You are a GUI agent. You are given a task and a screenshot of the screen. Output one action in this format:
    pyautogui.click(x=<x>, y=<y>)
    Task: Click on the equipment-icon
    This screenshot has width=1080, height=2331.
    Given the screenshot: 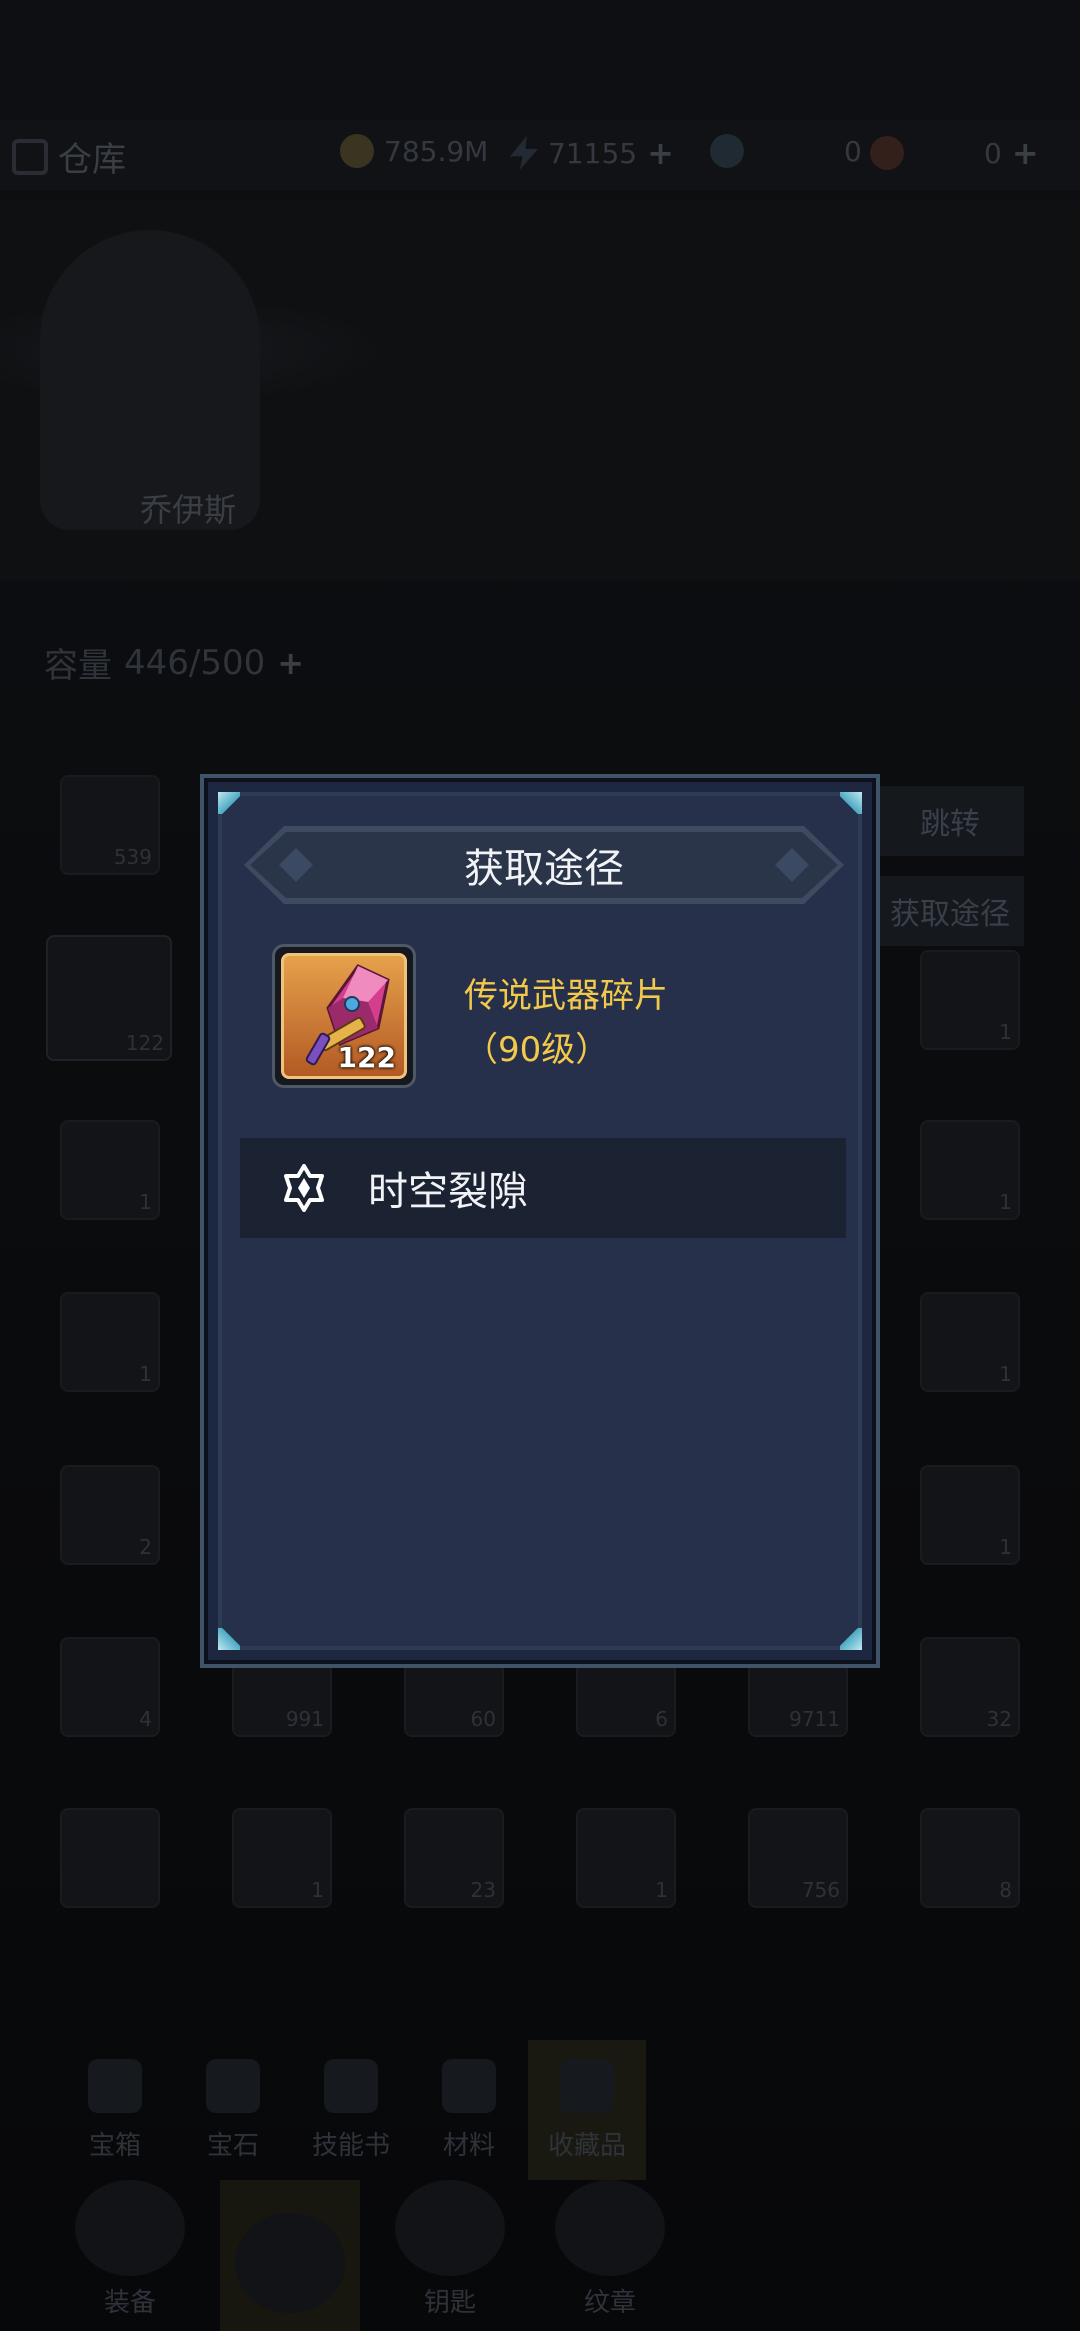 What is the action you would take?
    pyautogui.click(x=130, y=2228)
    